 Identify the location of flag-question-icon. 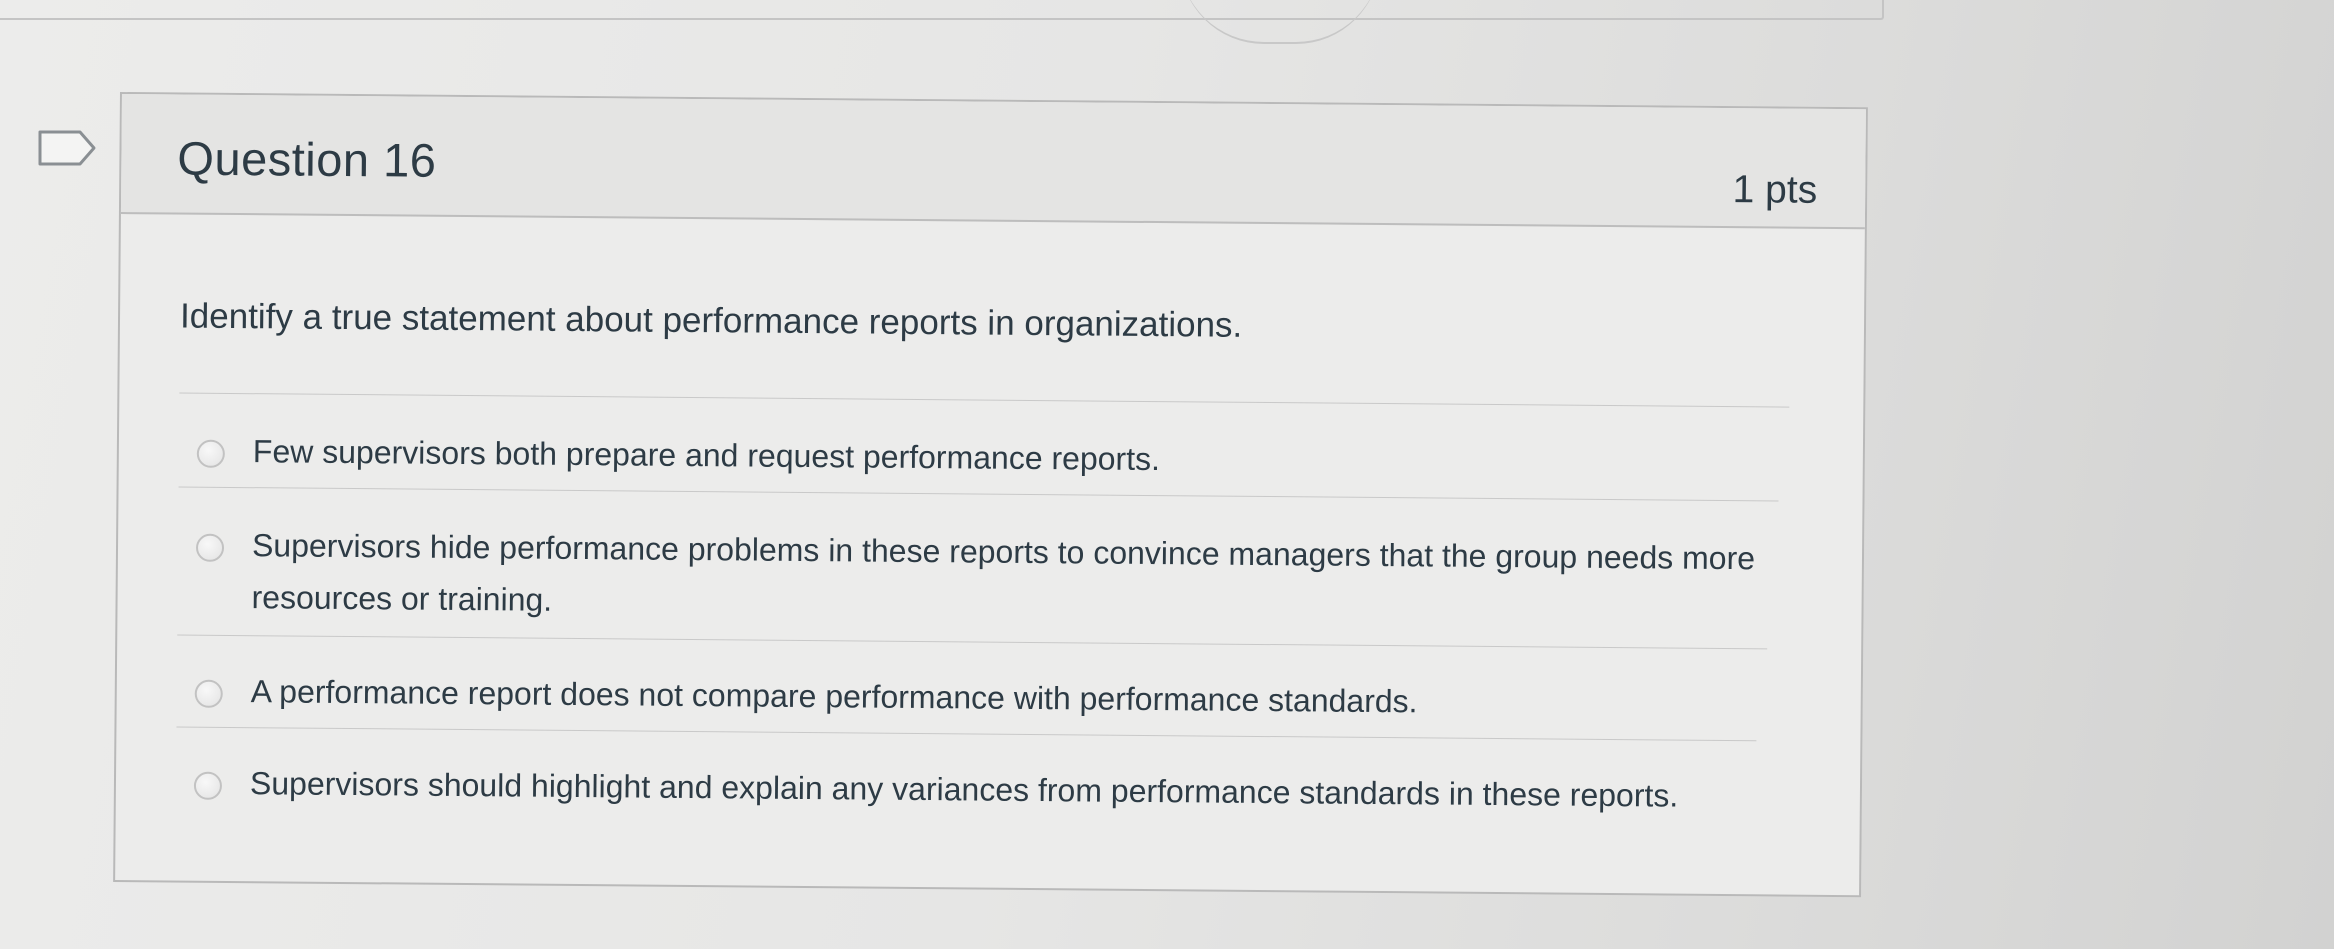
(69, 148).